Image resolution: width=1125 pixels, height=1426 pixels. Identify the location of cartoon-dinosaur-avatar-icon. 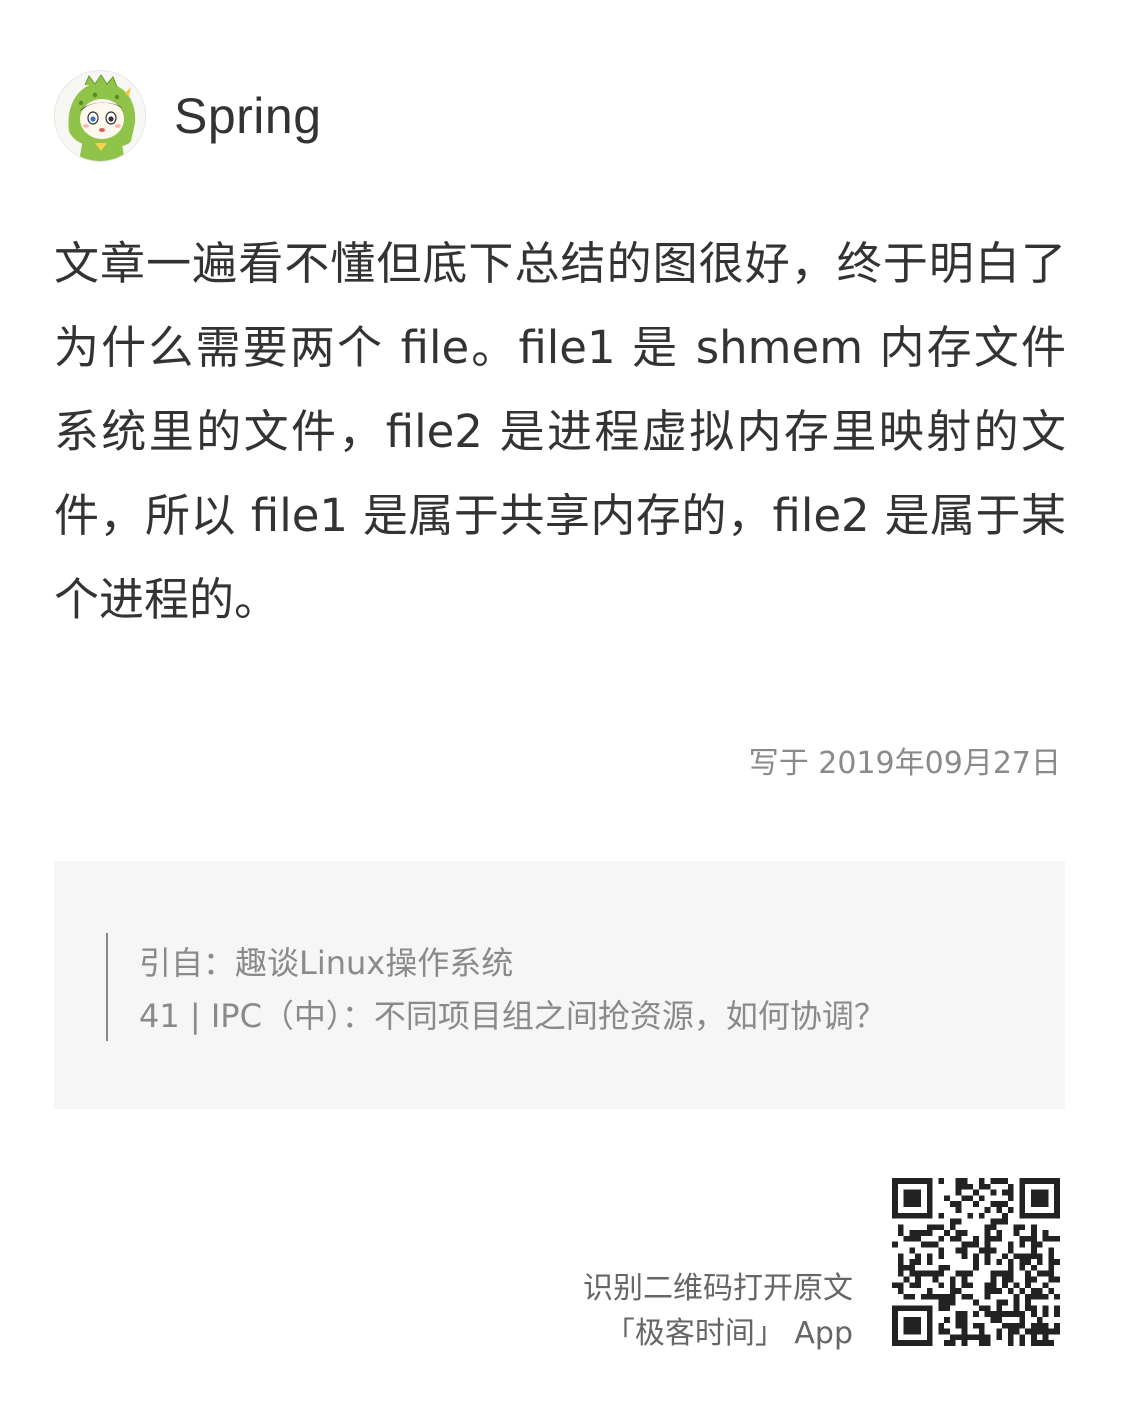
(100, 116).